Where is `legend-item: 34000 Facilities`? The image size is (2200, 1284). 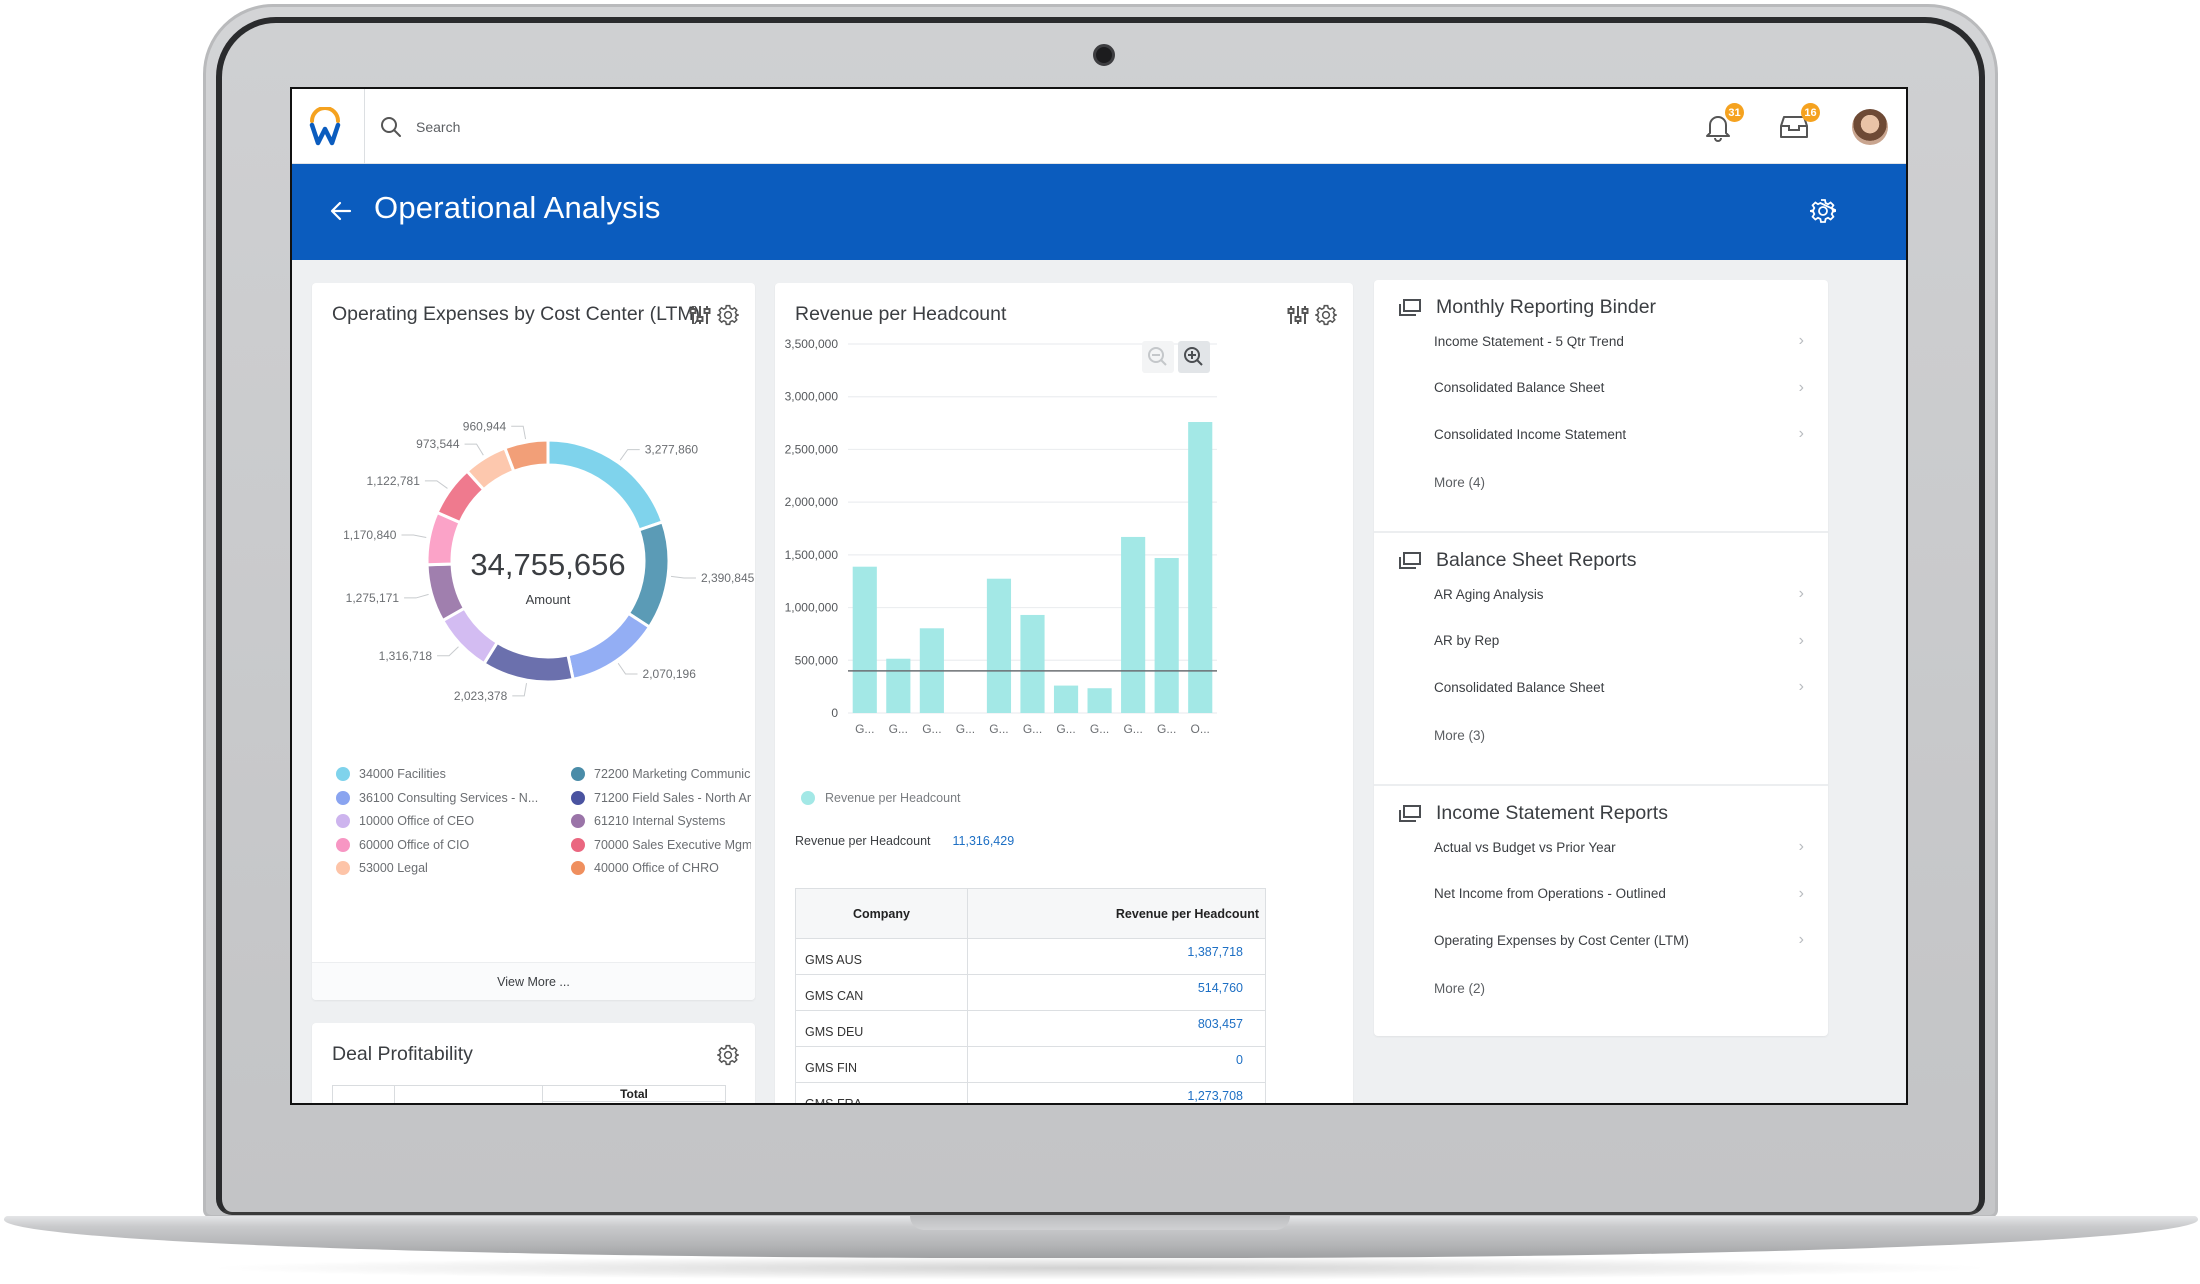
legend-item: 34000 Facilities is located at coordinates (453, 774).